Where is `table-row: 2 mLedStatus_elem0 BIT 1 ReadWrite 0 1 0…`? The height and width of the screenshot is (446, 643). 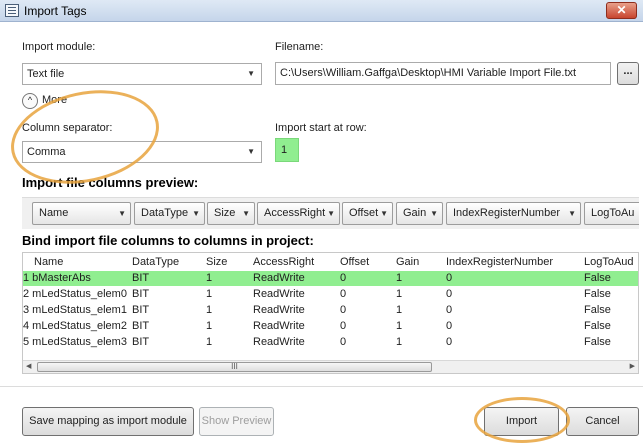 table-row: 2 mLedStatus_elem0 BIT 1 ReadWrite 0 1 0… is located at coordinates (330, 294).